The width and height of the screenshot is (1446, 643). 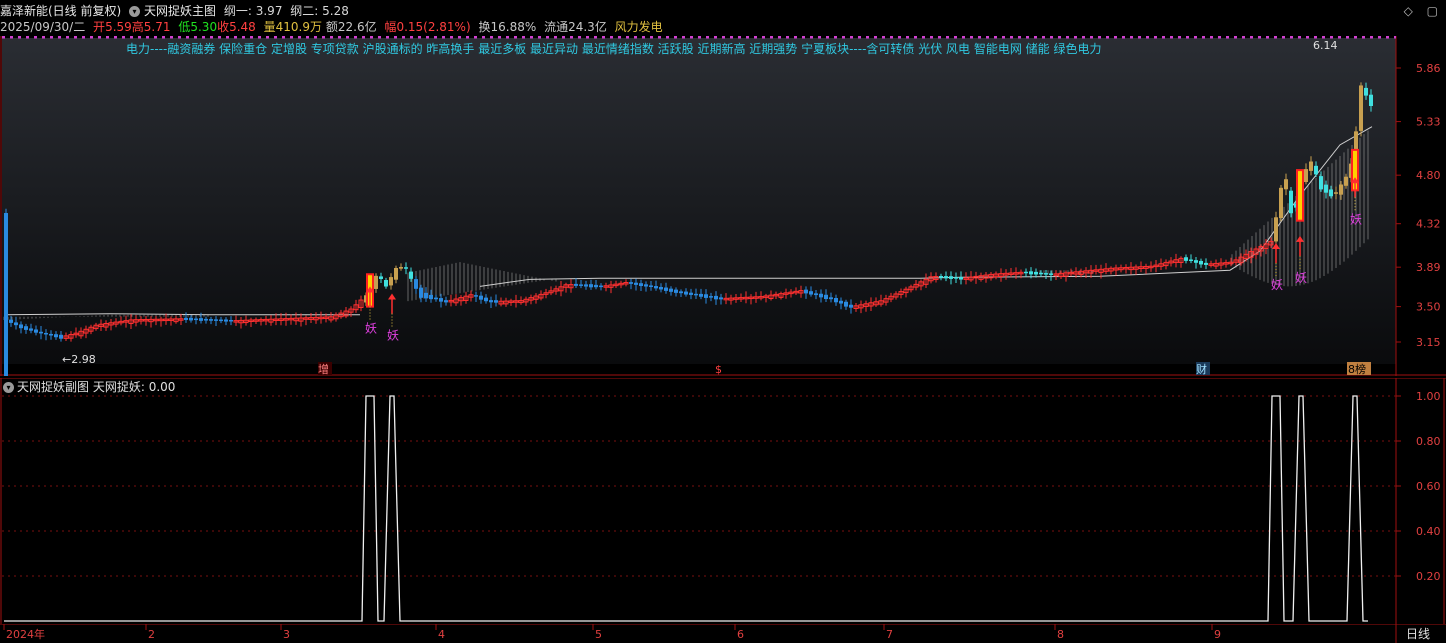 What do you see at coordinates (556, 27) in the screenshot?
I see `float-label: 流通` at bounding box center [556, 27].